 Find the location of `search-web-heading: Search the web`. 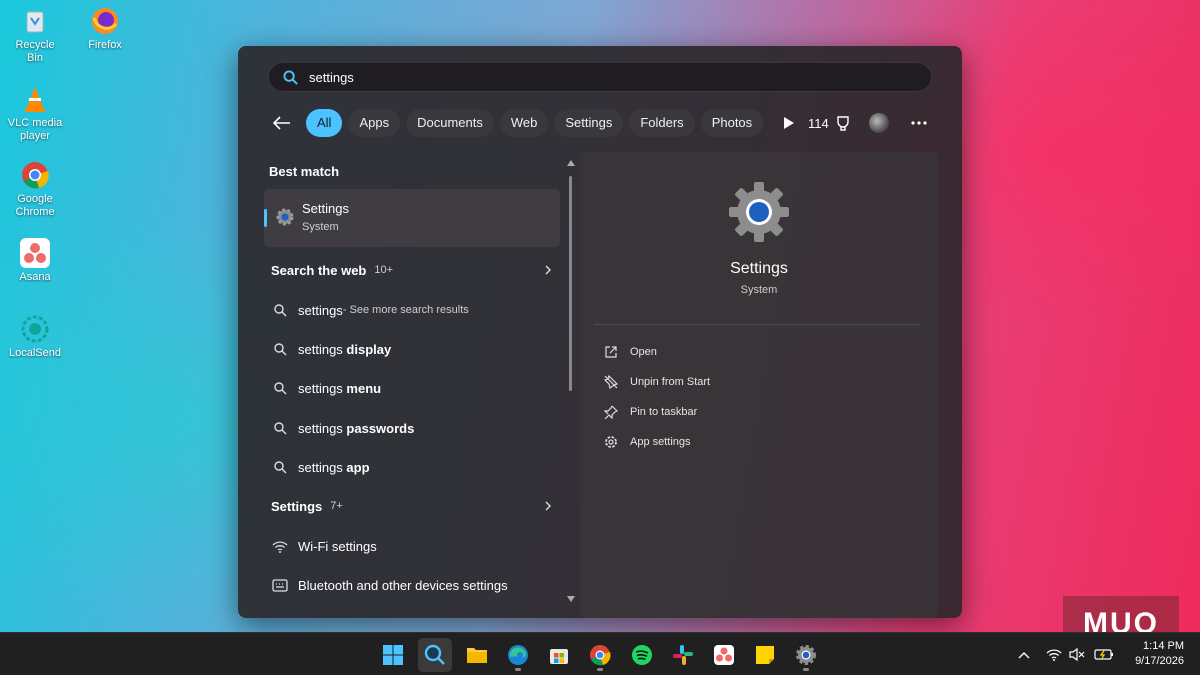

search-web-heading: Search the web is located at coordinates (319, 270).